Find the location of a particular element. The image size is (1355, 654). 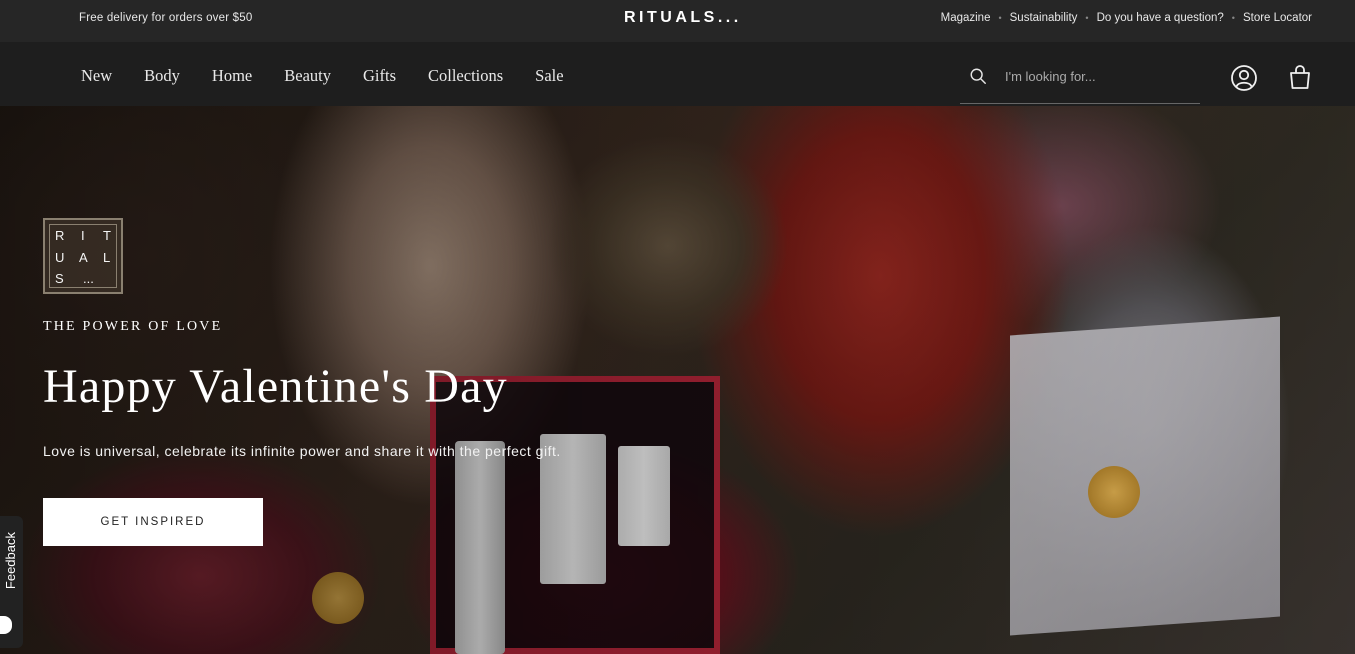

free-delivery-promo: Free delivery for orders over $50 is located at coordinates (166, 18).